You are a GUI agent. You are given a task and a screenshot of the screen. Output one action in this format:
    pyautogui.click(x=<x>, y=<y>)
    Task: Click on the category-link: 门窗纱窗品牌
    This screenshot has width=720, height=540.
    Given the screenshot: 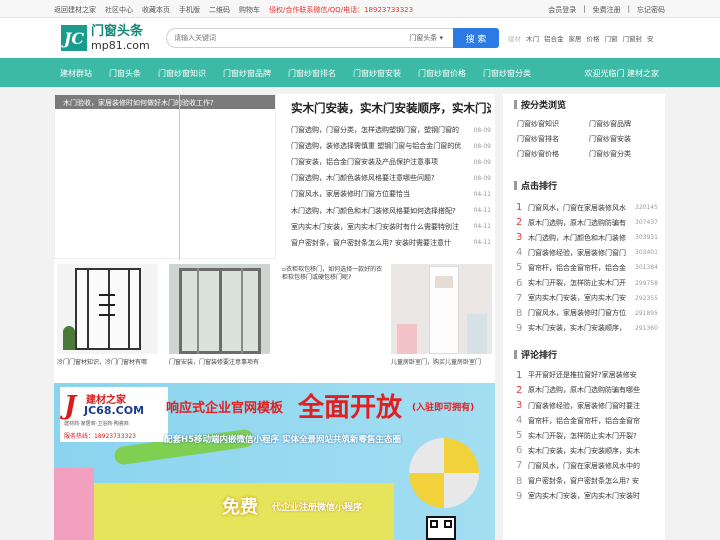 What is the action you would take?
    pyautogui.click(x=625, y=124)
    